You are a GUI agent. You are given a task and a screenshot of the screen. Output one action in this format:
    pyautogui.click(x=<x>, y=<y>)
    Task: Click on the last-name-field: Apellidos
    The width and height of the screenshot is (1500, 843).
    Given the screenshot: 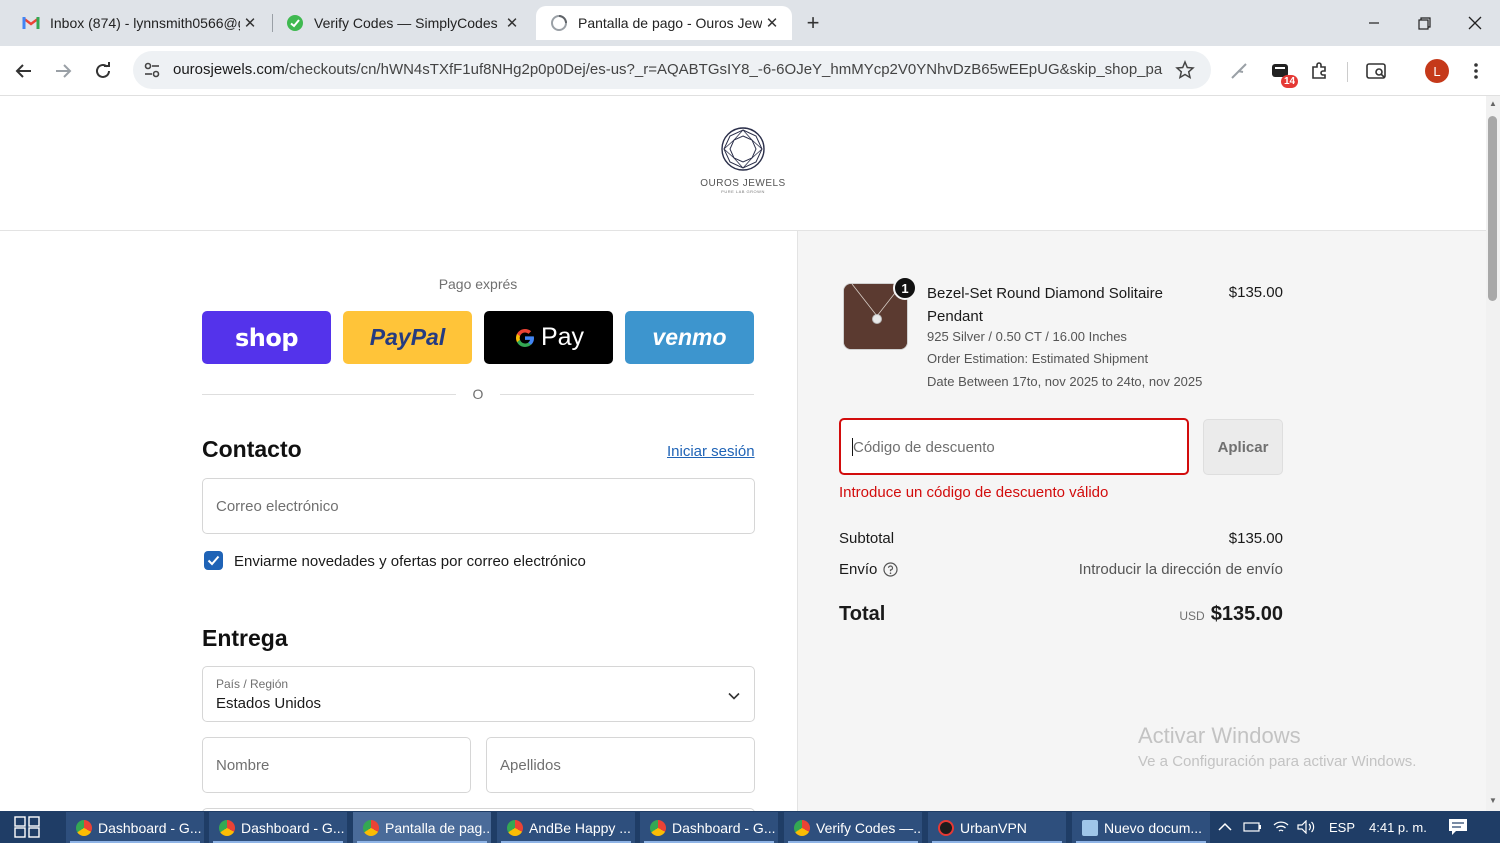 What is the action you would take?
    pyautogui.click(x=620, y=765)
    